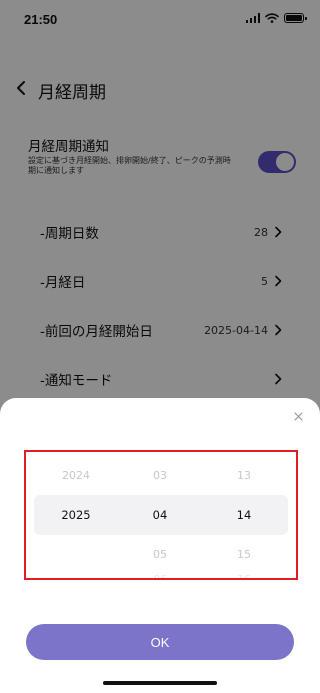 The image size is (320, 693). Describe the element at coordinates (244, 576) in the screenshot. I see `picker-item: 16` at that location.